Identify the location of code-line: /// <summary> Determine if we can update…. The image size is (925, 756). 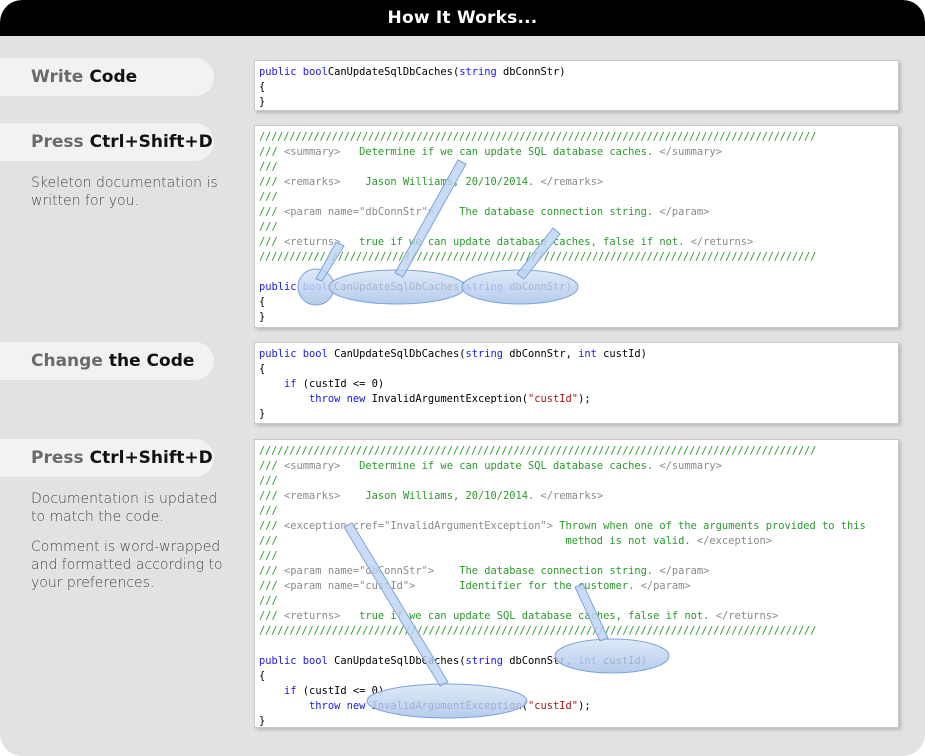
(490, 466).